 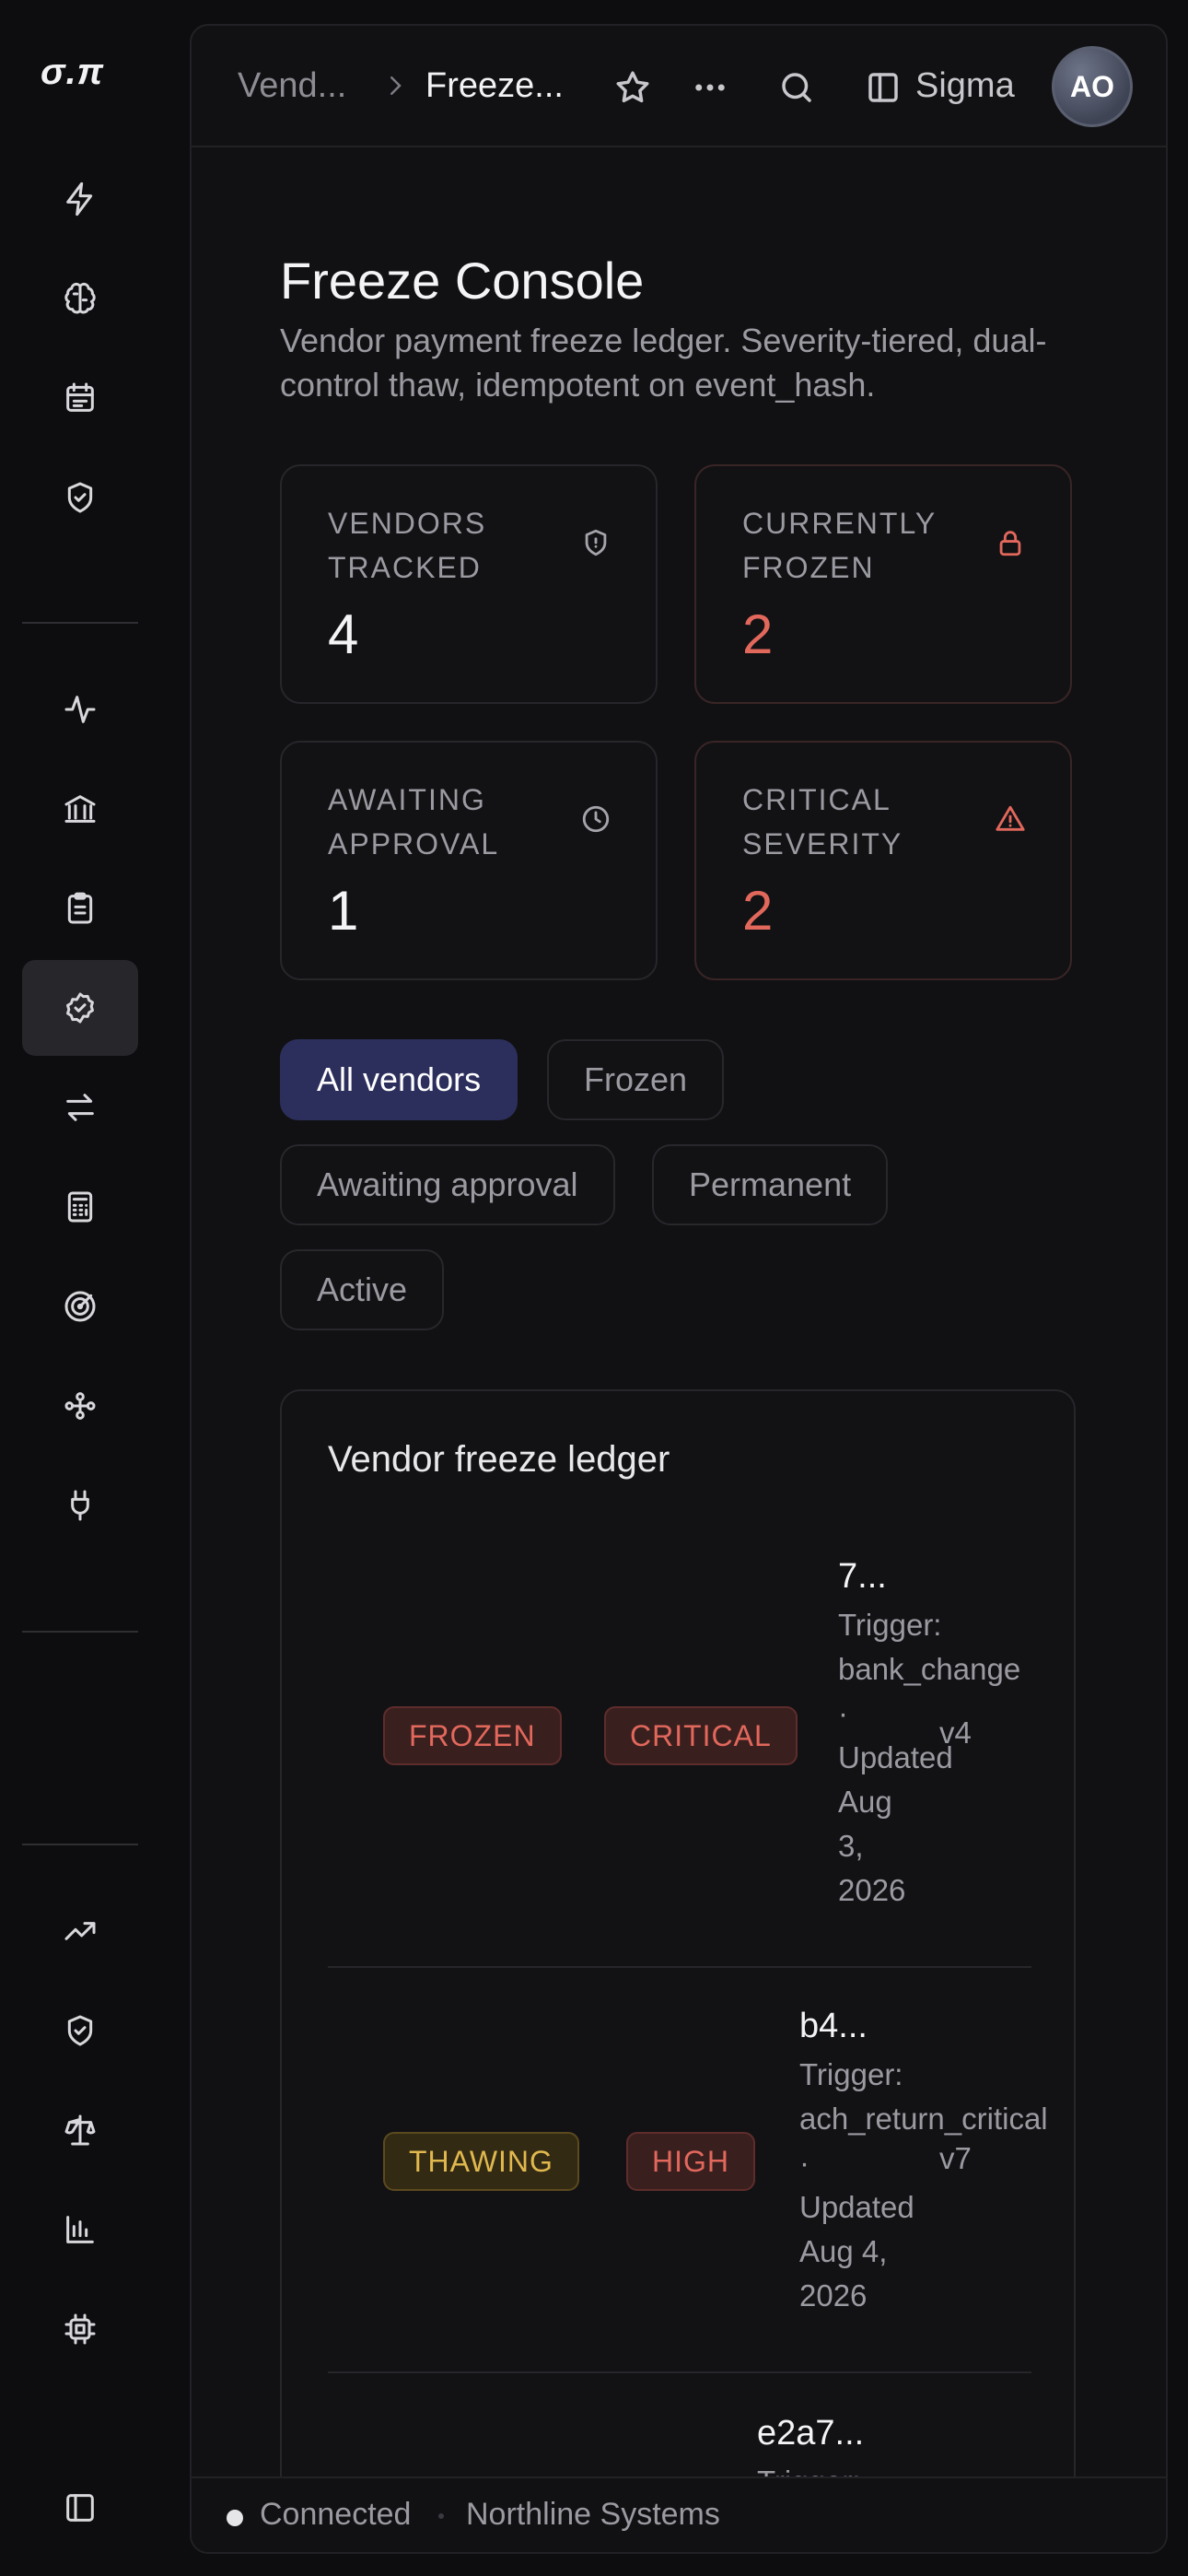 I want to click on filter-frozen: Frozen, so click(x=636, y=1079).